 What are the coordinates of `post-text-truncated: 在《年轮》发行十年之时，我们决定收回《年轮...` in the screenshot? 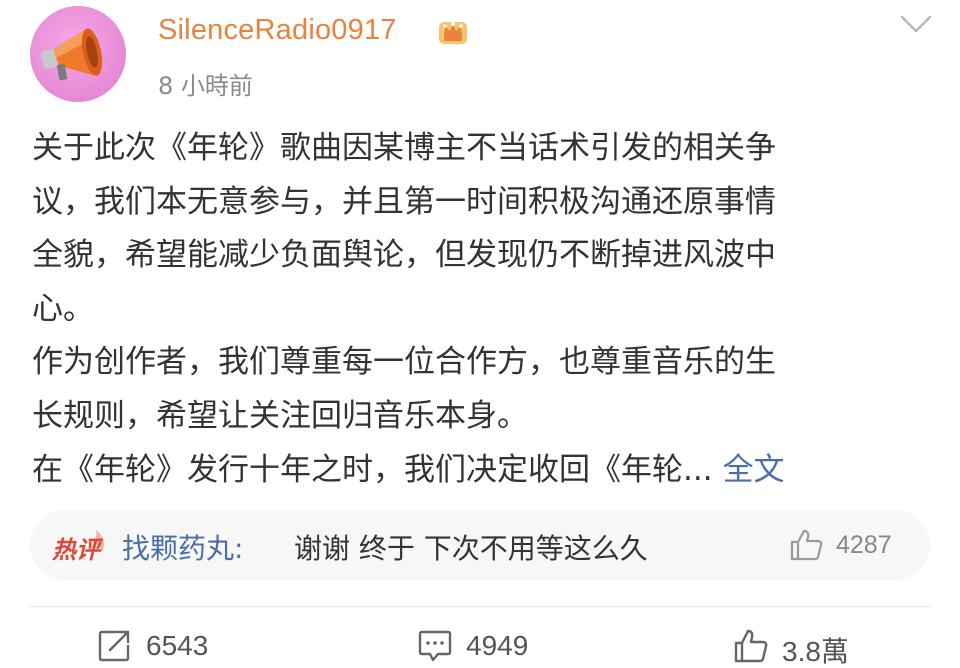 It's located at (372, 469).